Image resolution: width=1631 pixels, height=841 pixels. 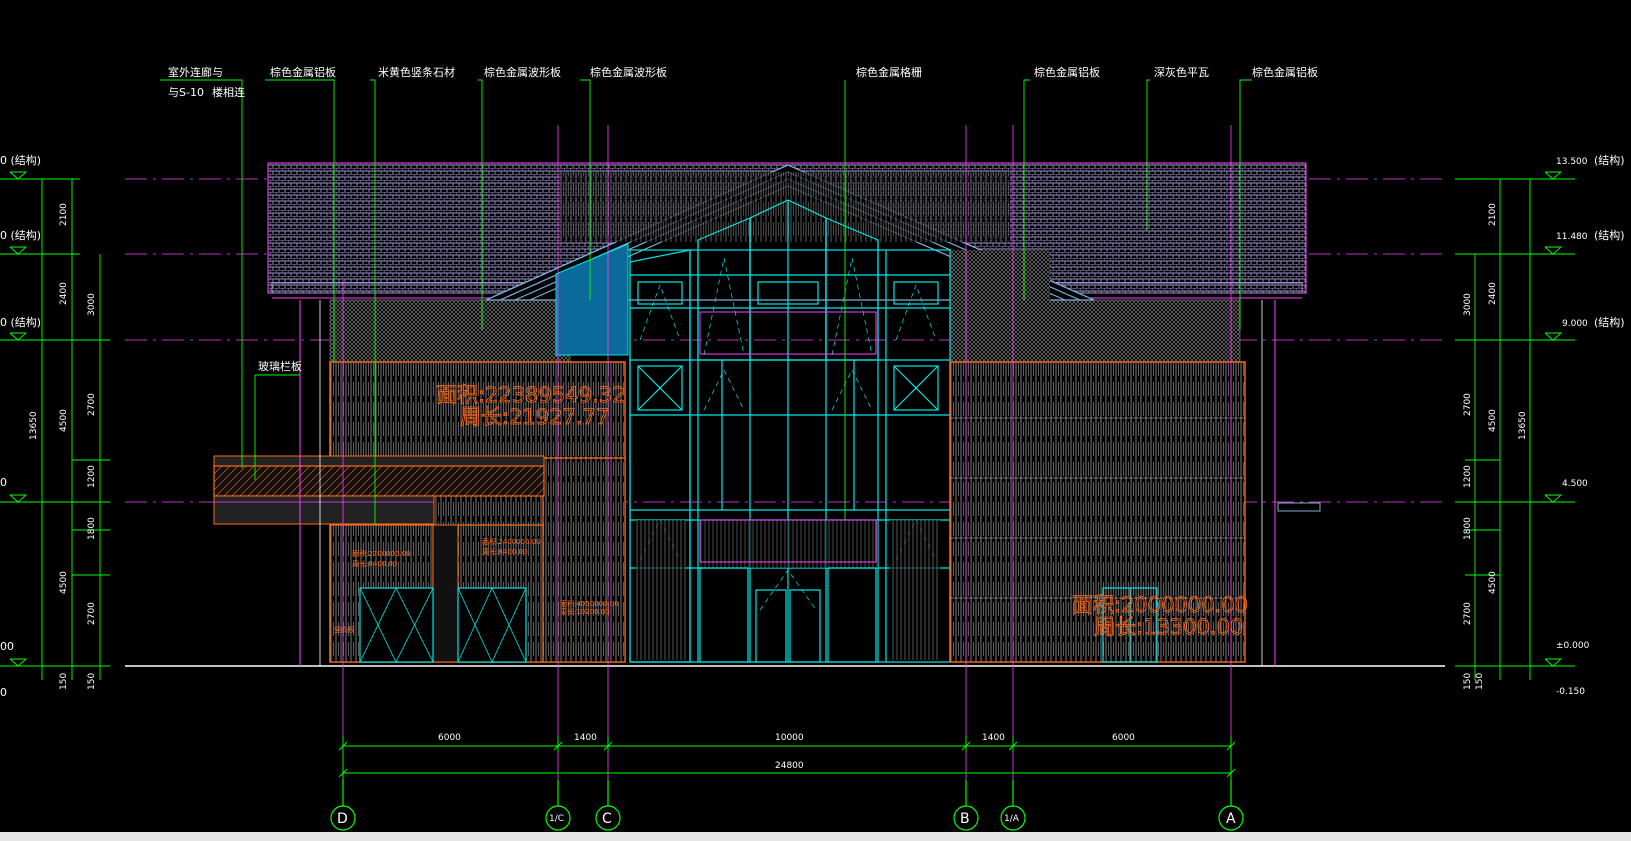 What do you see at coordinates (1299, 507) in the screenshot?
I see `right-balcony` at bounding box center [1299, 507].